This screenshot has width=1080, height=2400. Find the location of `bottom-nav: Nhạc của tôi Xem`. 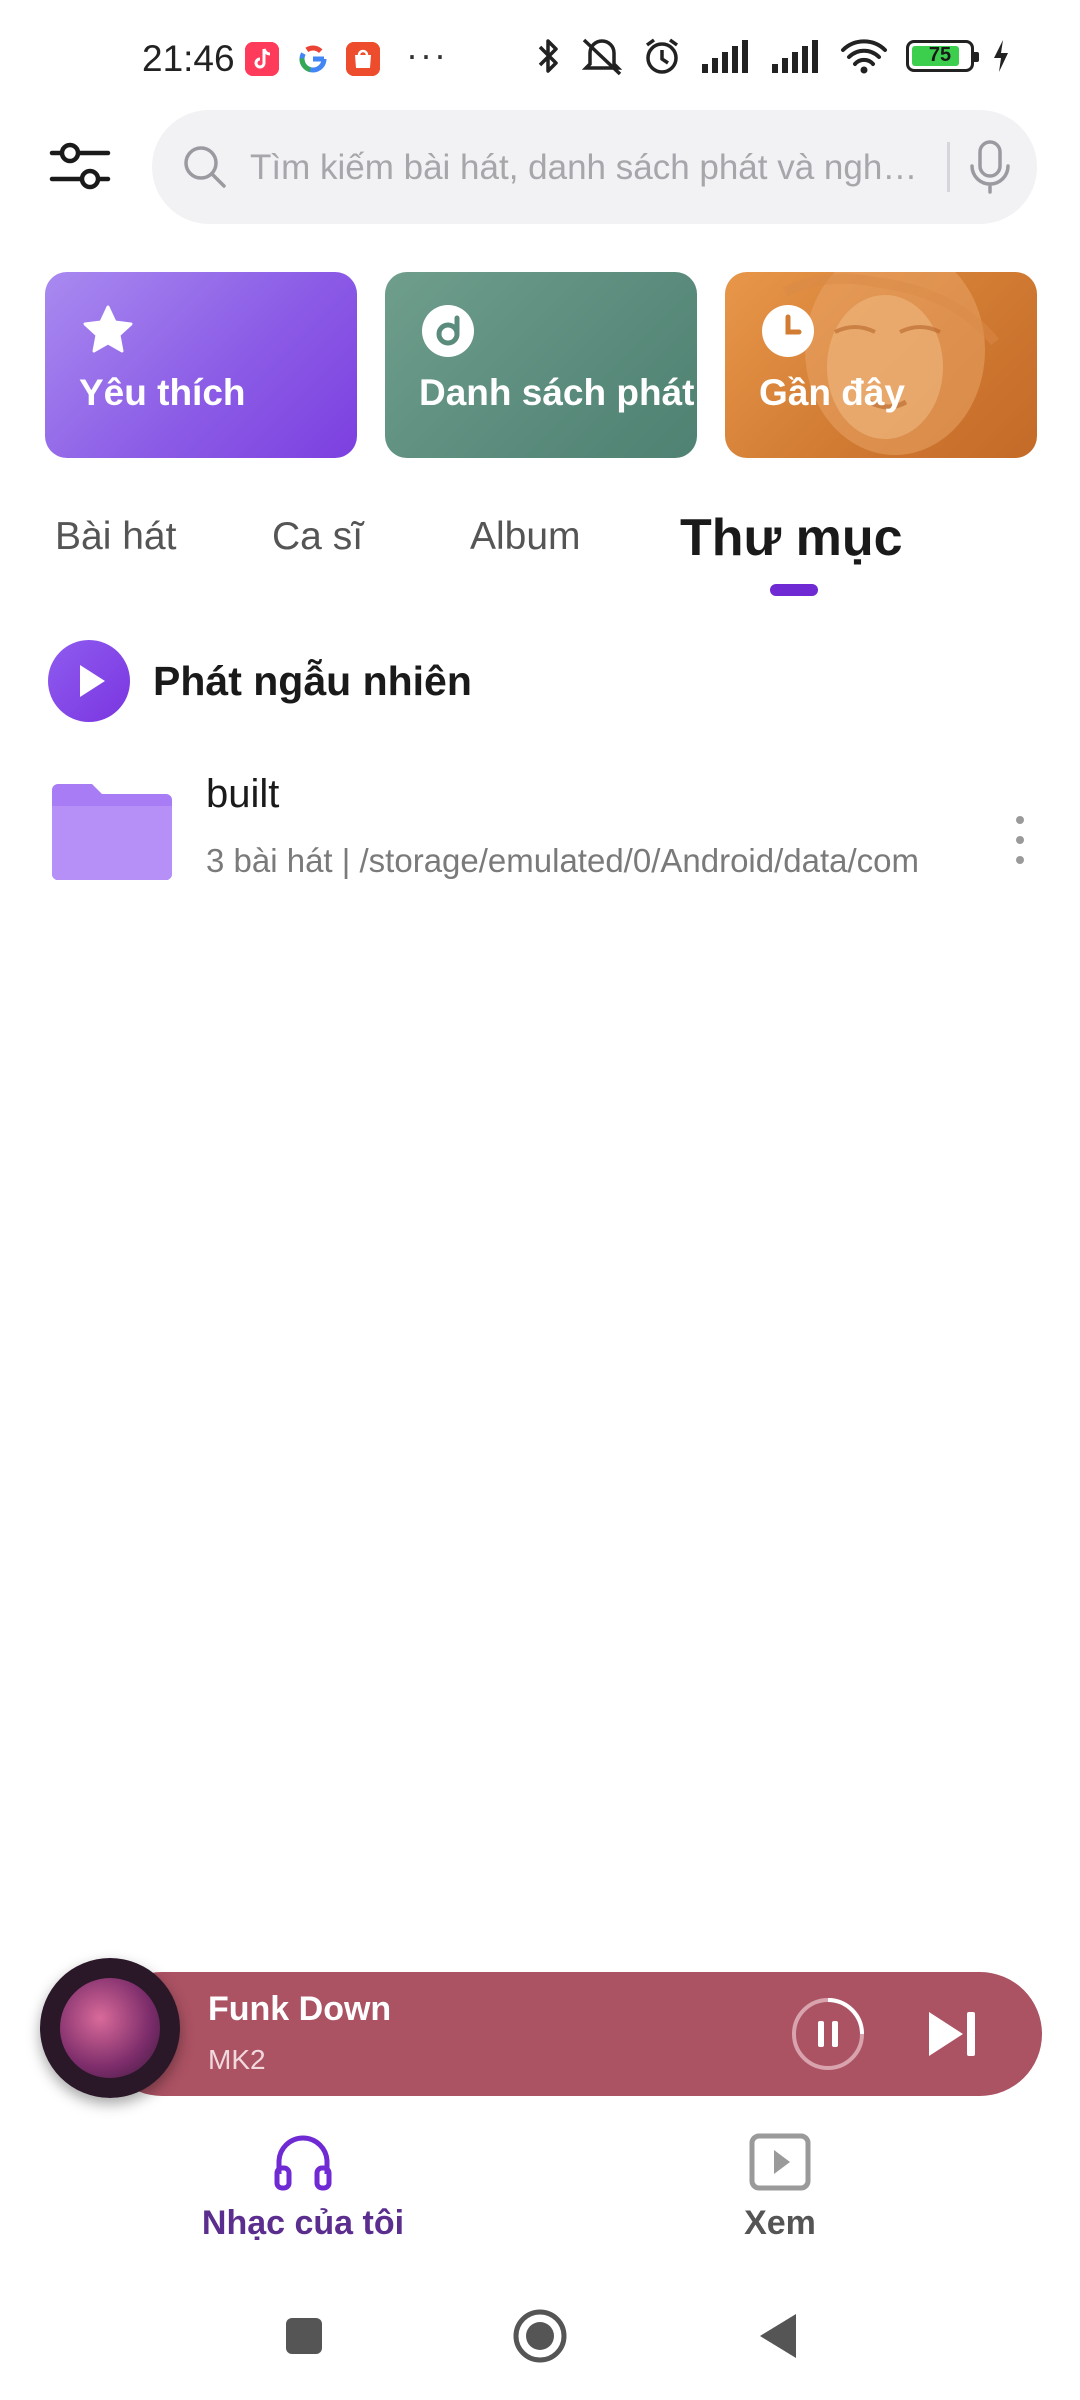

bottom-nav: Nhạc của tôi Xem is located at coordinates (540, 2195).